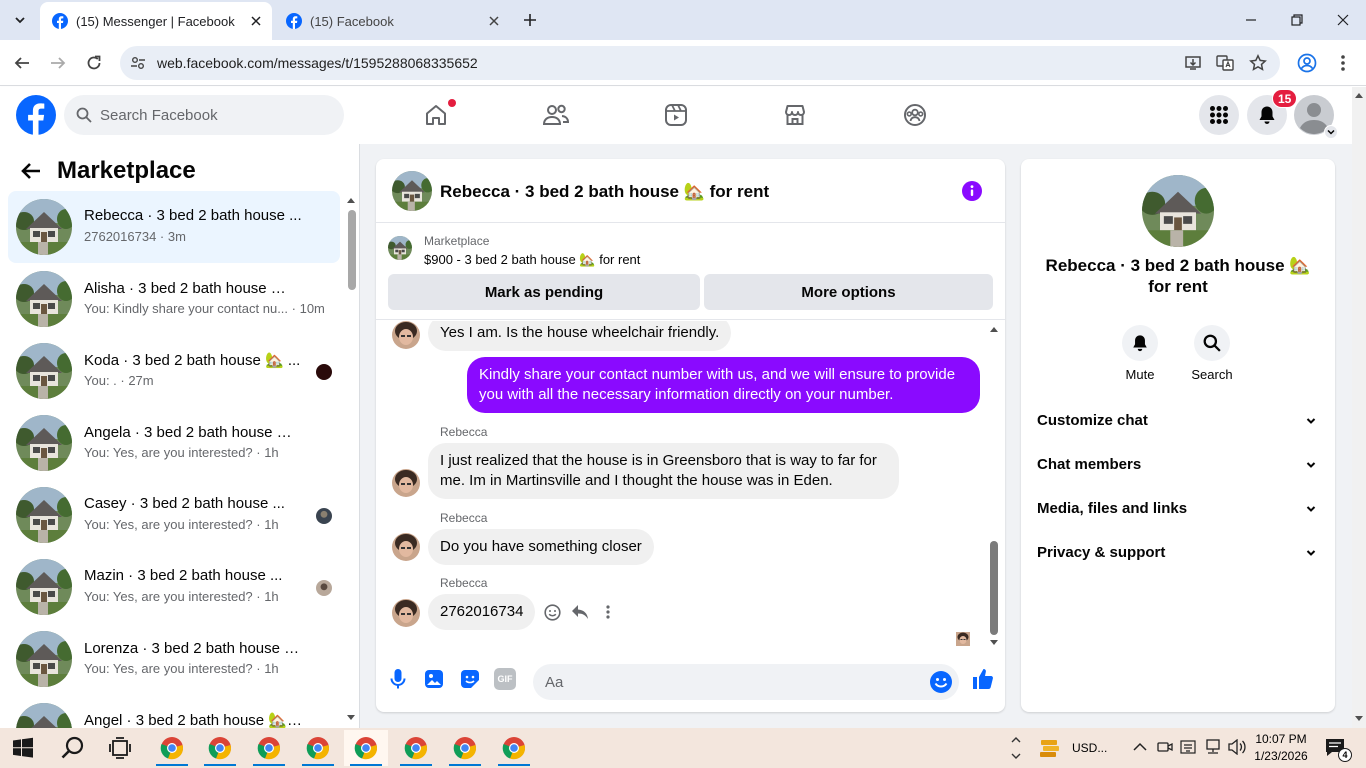 This screenshot has width=1366, height=768. What do you see at coordinates (1165, 747) in the screenshot?
I see `meet-now-icon` at bounding box center [1165, 747].